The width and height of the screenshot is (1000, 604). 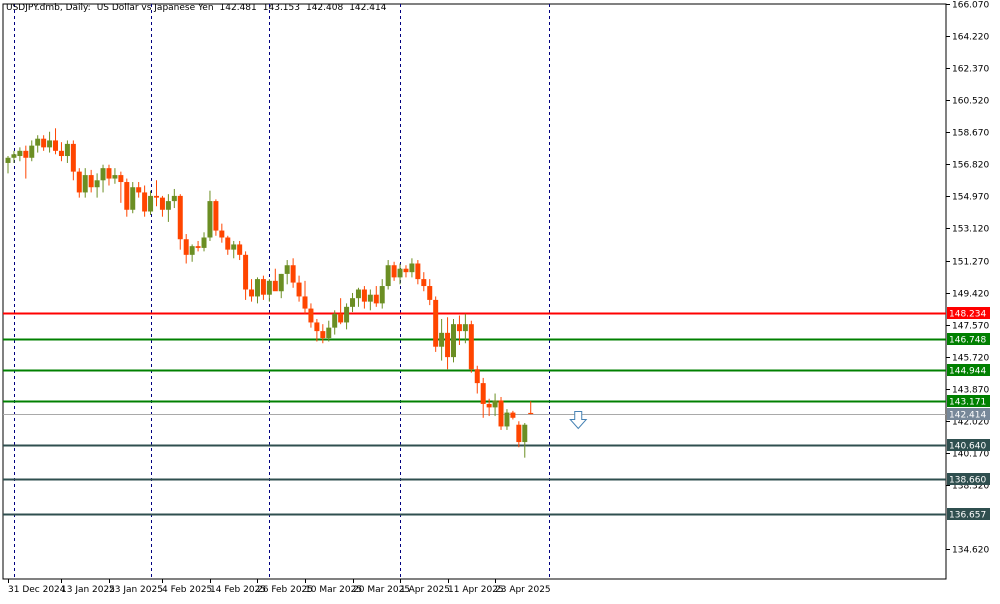 What do you see at coordinates (970, 263) in the screenshot?
I see `y-tick-label: 151.270` at bounding box center [970, 263].